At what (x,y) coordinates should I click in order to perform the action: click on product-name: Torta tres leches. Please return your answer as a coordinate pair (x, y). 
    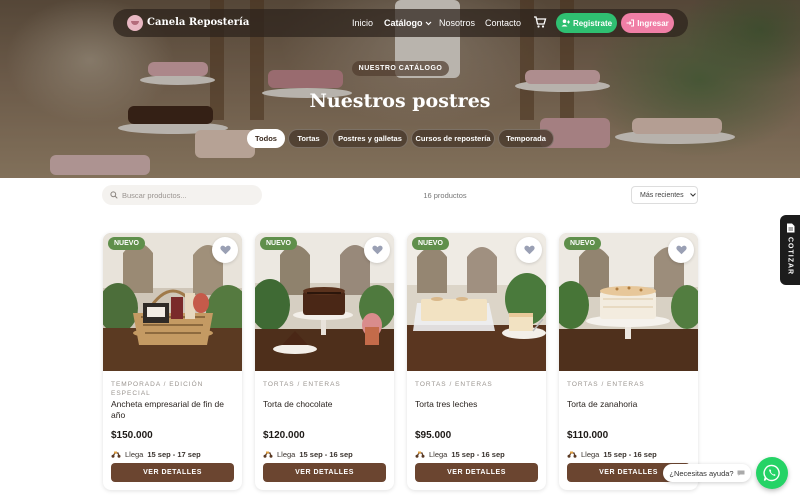
    Looking at the image, I should click on (477, 404).